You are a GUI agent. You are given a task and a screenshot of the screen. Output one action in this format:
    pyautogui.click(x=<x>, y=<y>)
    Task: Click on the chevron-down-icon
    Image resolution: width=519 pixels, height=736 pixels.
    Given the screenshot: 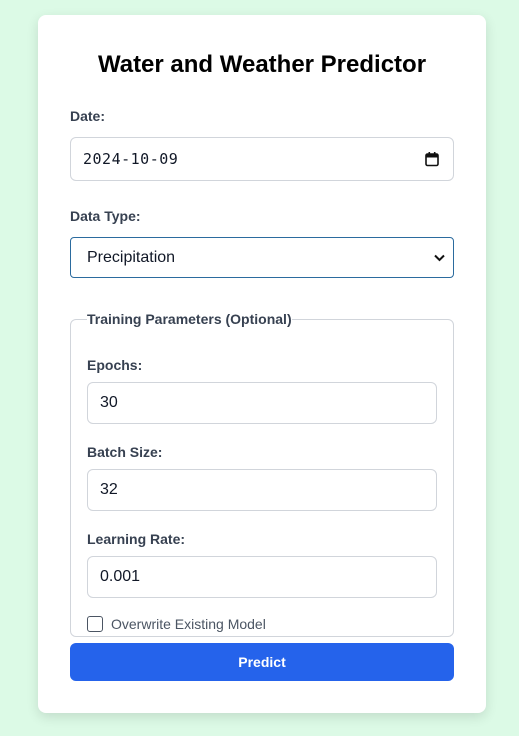 What is the action you would take?
    pyautogui.click(x=439, y=257)
    